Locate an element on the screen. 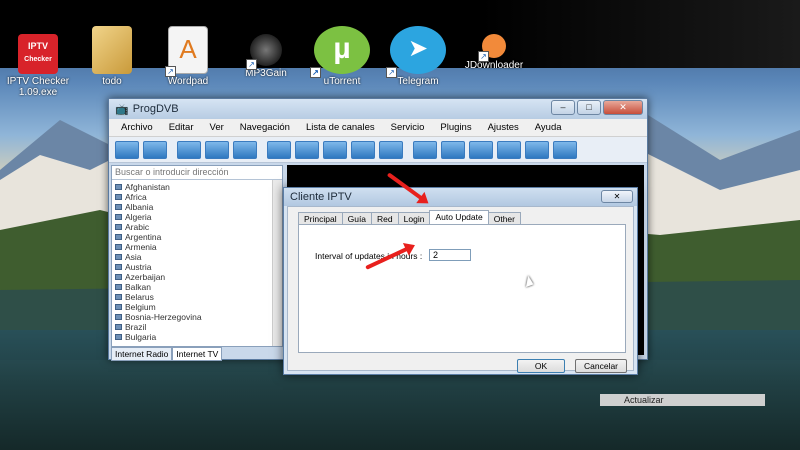  dialog-title: Cliente IPTV is located at coordinates (321, 197).